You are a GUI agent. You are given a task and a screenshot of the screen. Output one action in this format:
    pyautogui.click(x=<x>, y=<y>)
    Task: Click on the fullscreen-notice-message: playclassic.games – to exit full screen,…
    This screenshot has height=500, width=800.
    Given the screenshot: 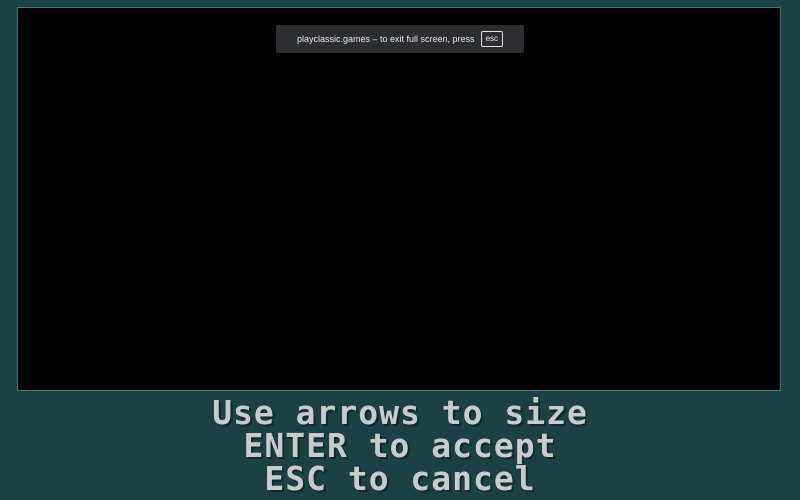 What is the action you would take?
    pyautogui.click(x=385, y=39)
    